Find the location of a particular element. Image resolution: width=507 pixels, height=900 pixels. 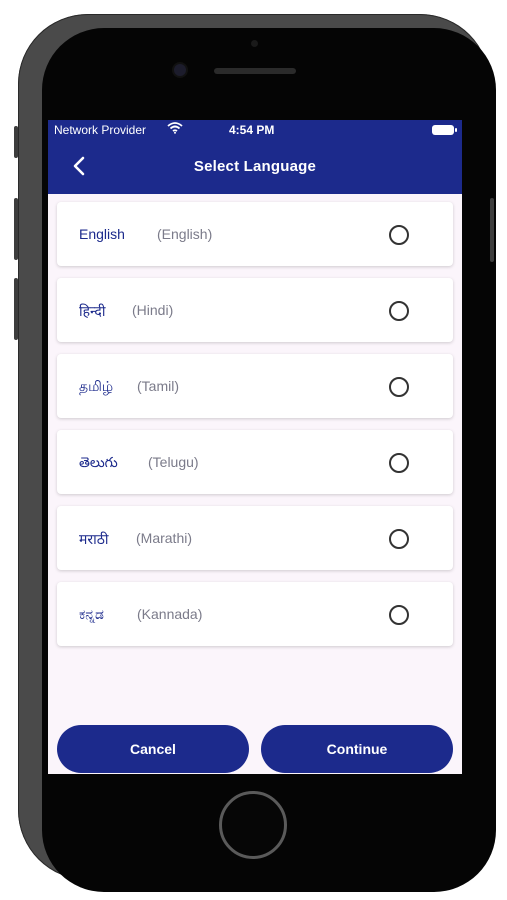

home-button is located at coordinates (253, 825).